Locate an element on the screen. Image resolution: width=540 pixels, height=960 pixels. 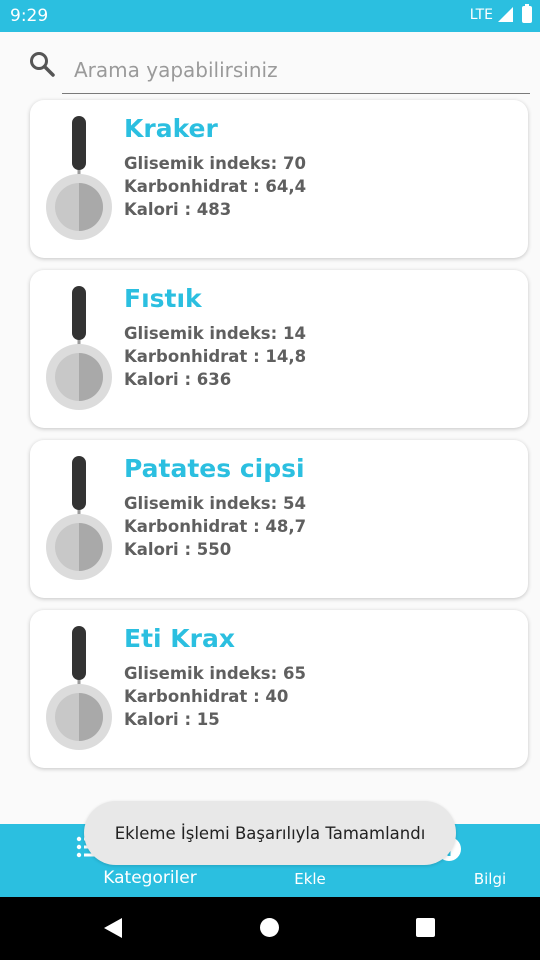
signal-icon is located at coordinates (505, 14).